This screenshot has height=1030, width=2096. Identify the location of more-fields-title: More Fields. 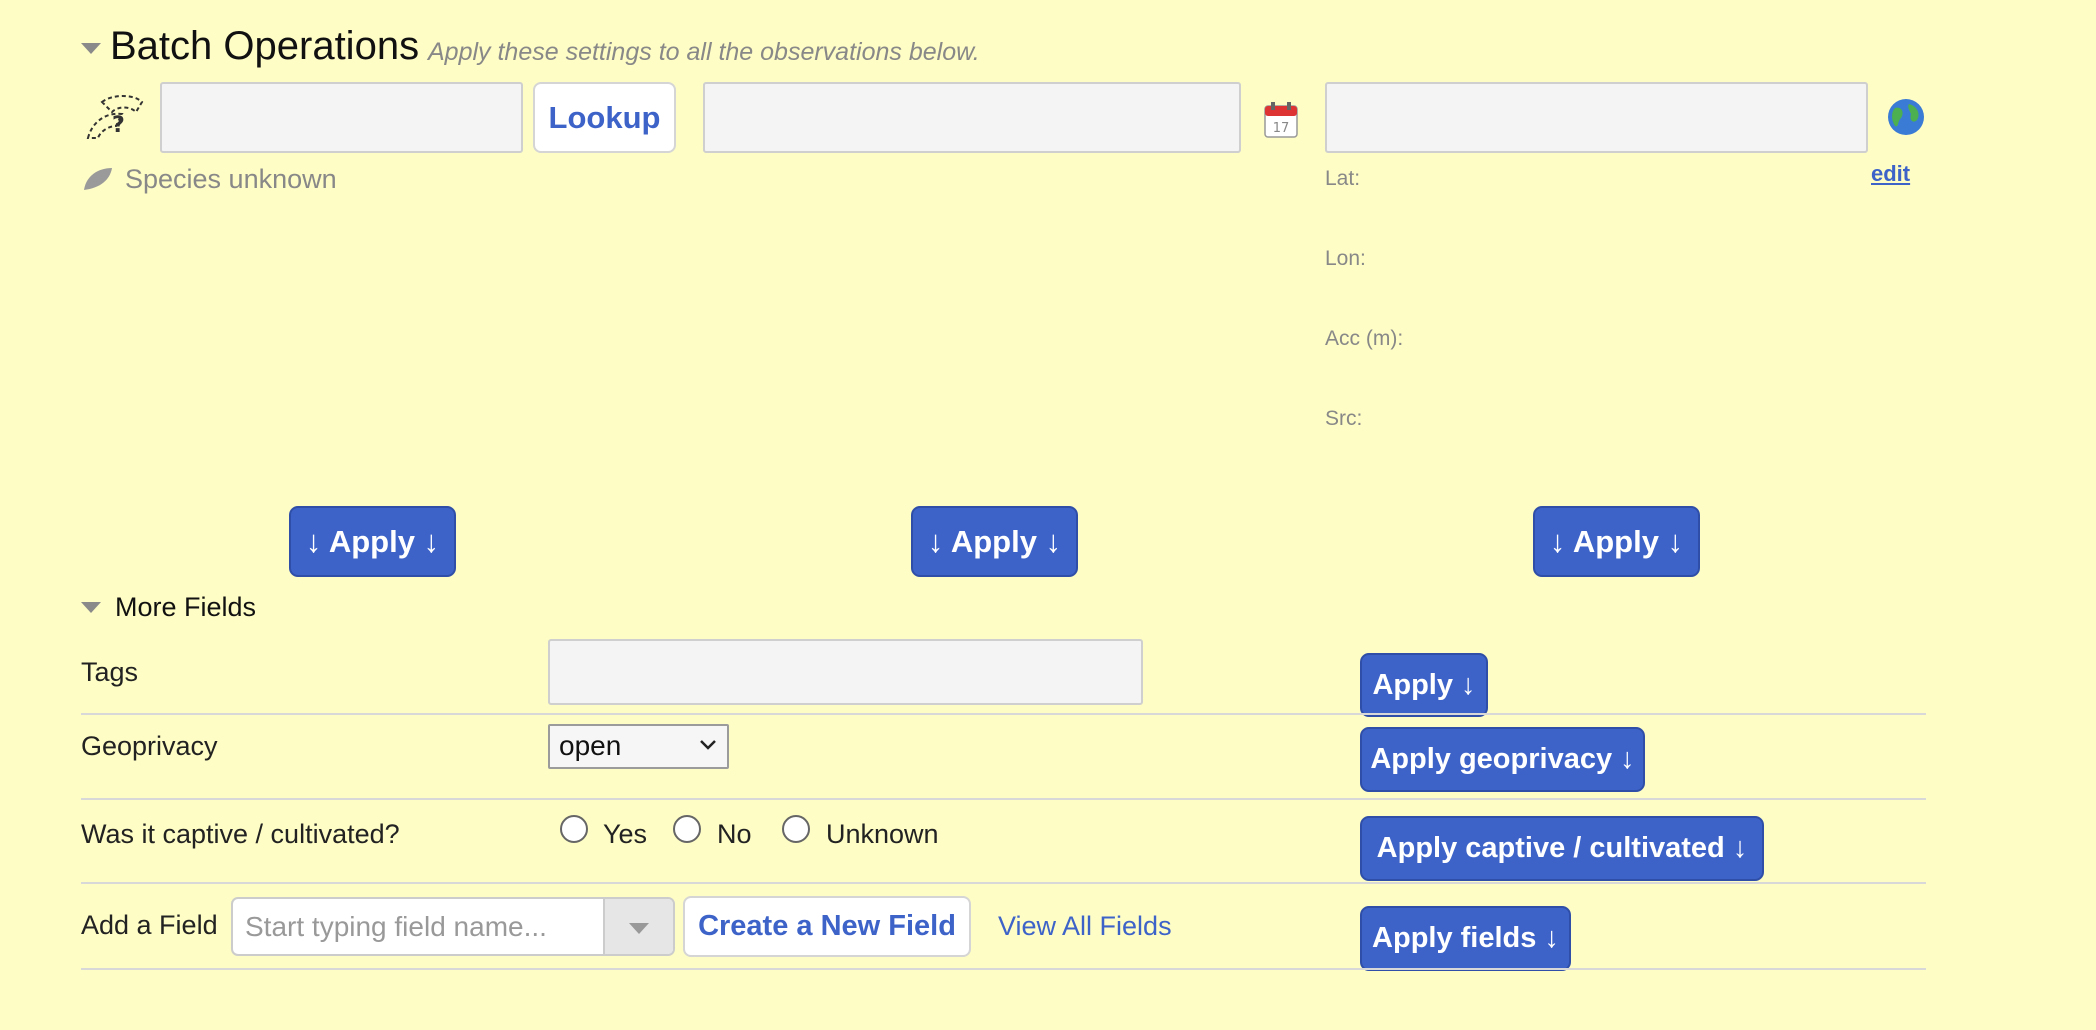
(186, 607).